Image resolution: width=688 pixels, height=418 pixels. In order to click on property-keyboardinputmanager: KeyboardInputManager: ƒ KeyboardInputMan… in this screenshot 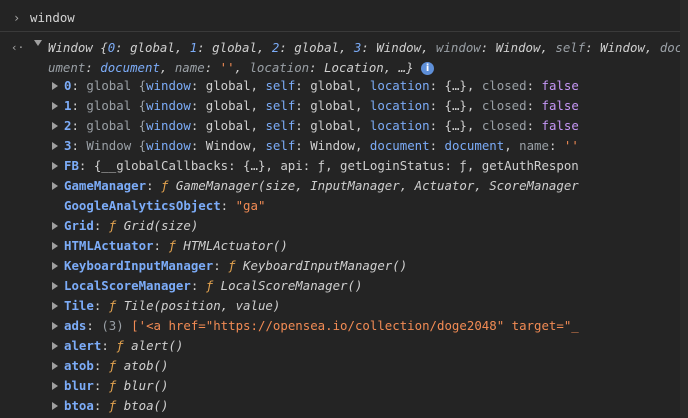, I will do `click(317, 266)`.